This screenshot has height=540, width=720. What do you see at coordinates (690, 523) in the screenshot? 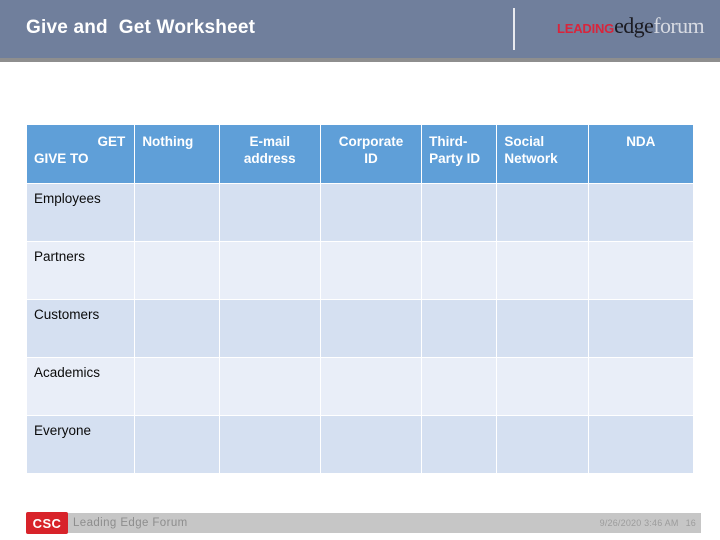
I see `footer-slide-number: 16` at bounding box center [690, 523].